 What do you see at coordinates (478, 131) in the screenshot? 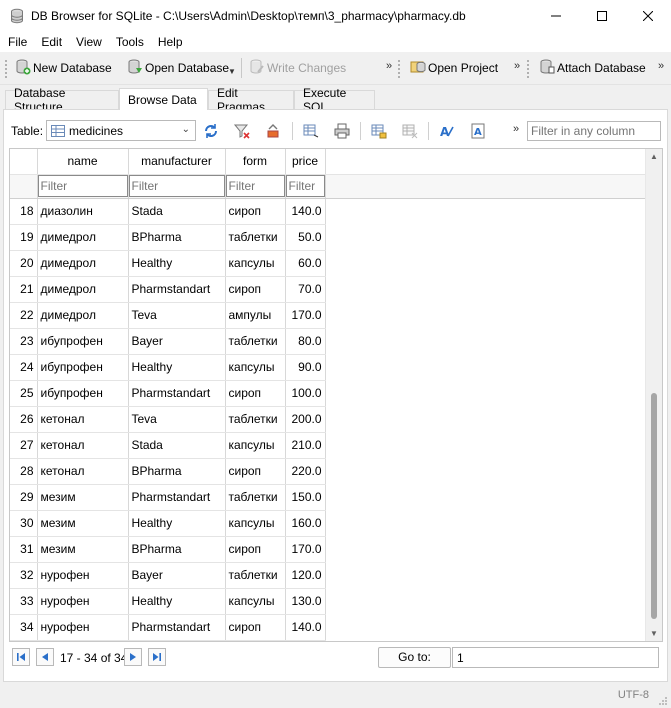
I see `text-format-icon: A` at bounding box center [478, 131].